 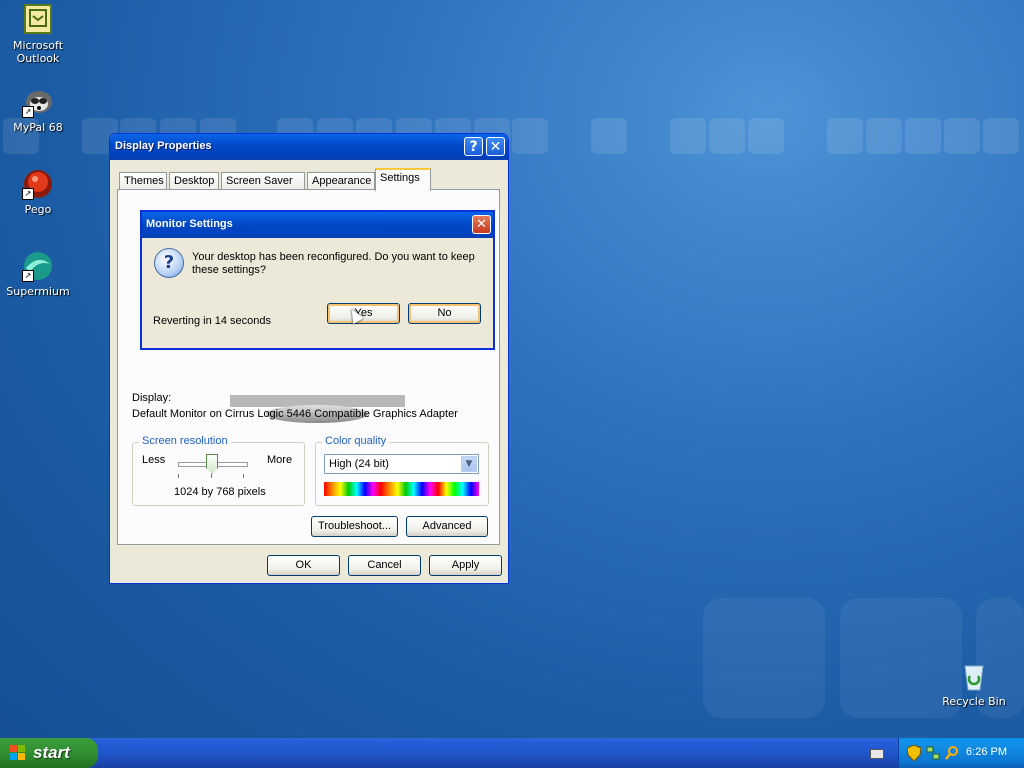 I want to click on pego-icon: ↗, so click(x=38, y=184).